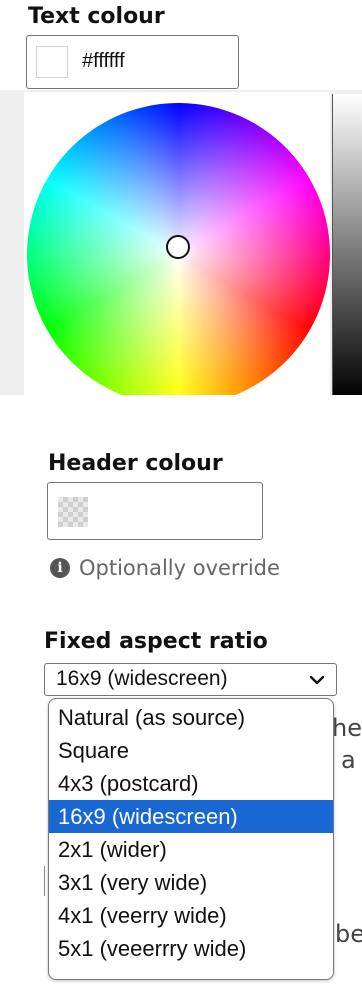  What do you see at coordinates (317, 680) in the screenshot?
I see `chevron-down-icon` at bounding box center [317, 680].